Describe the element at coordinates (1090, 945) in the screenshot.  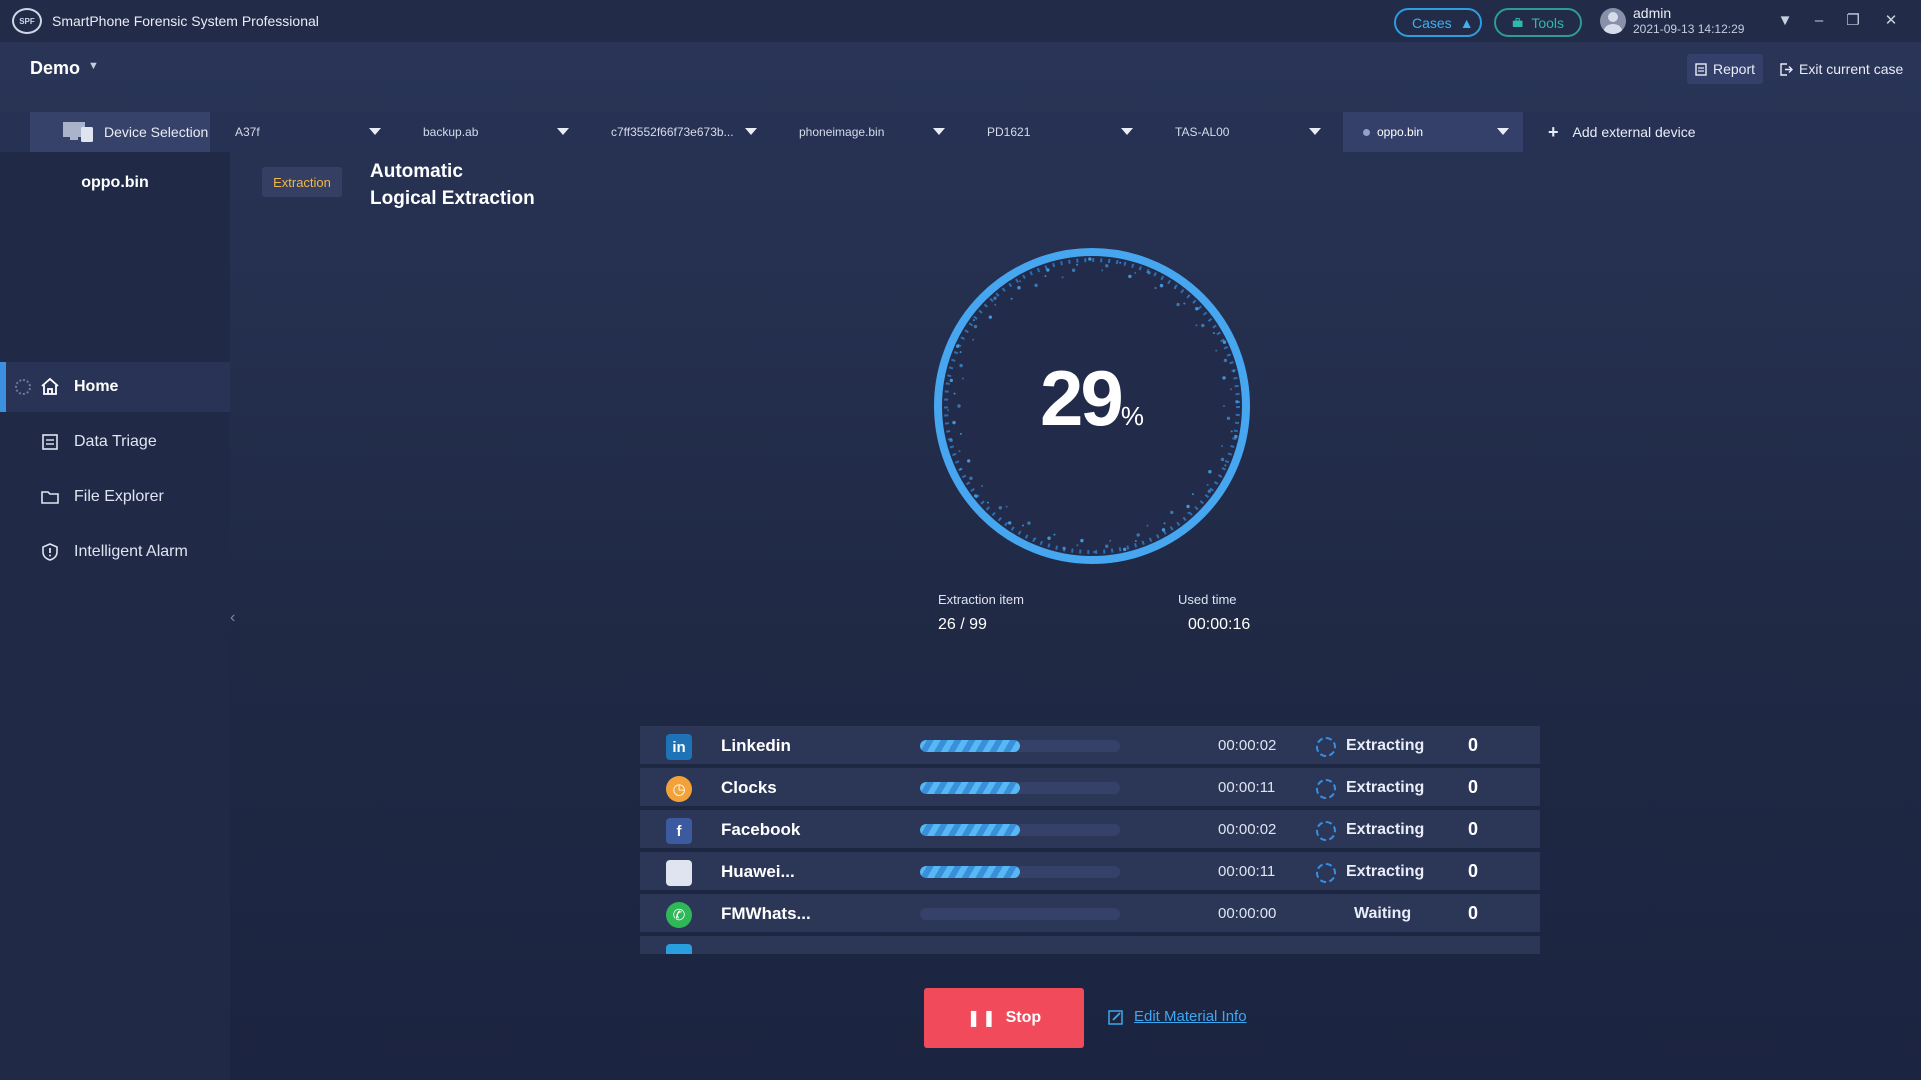
I see `list-item` at that location.